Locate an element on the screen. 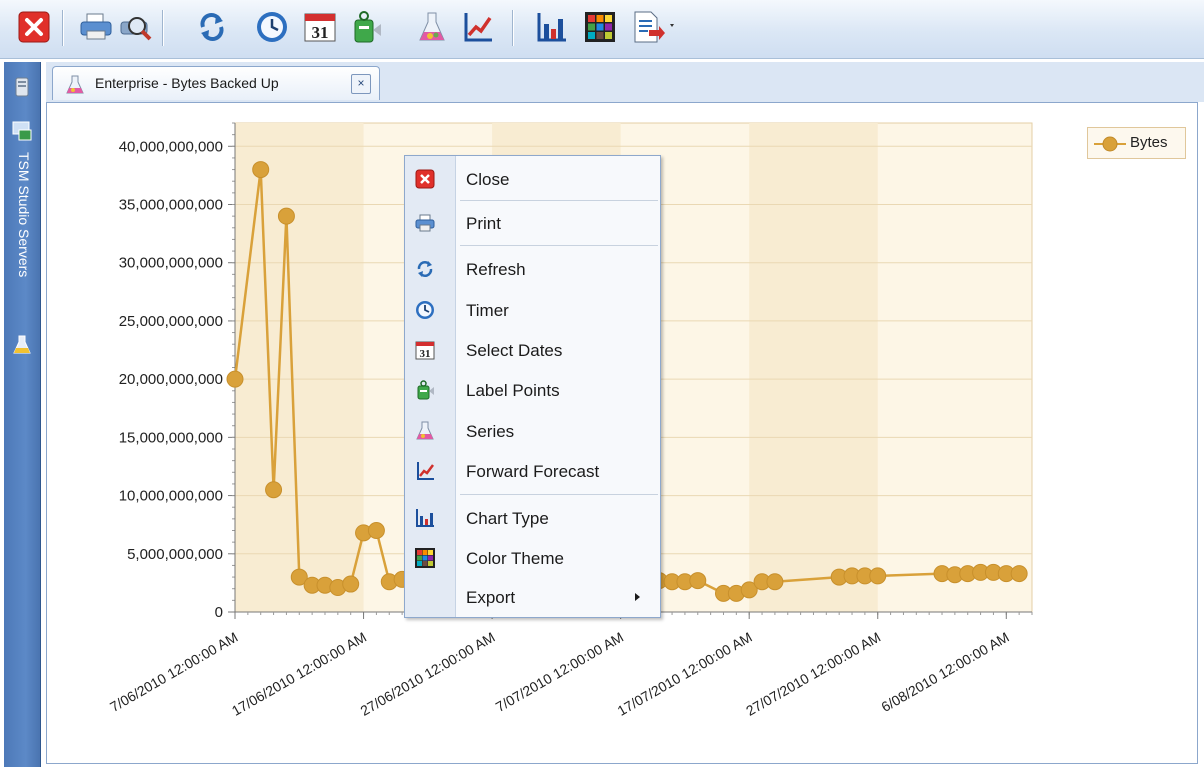 The width and height of the screenshot is (1204, 767). menu-item-label: Forward Forecast is located at coordinates (533, 471).